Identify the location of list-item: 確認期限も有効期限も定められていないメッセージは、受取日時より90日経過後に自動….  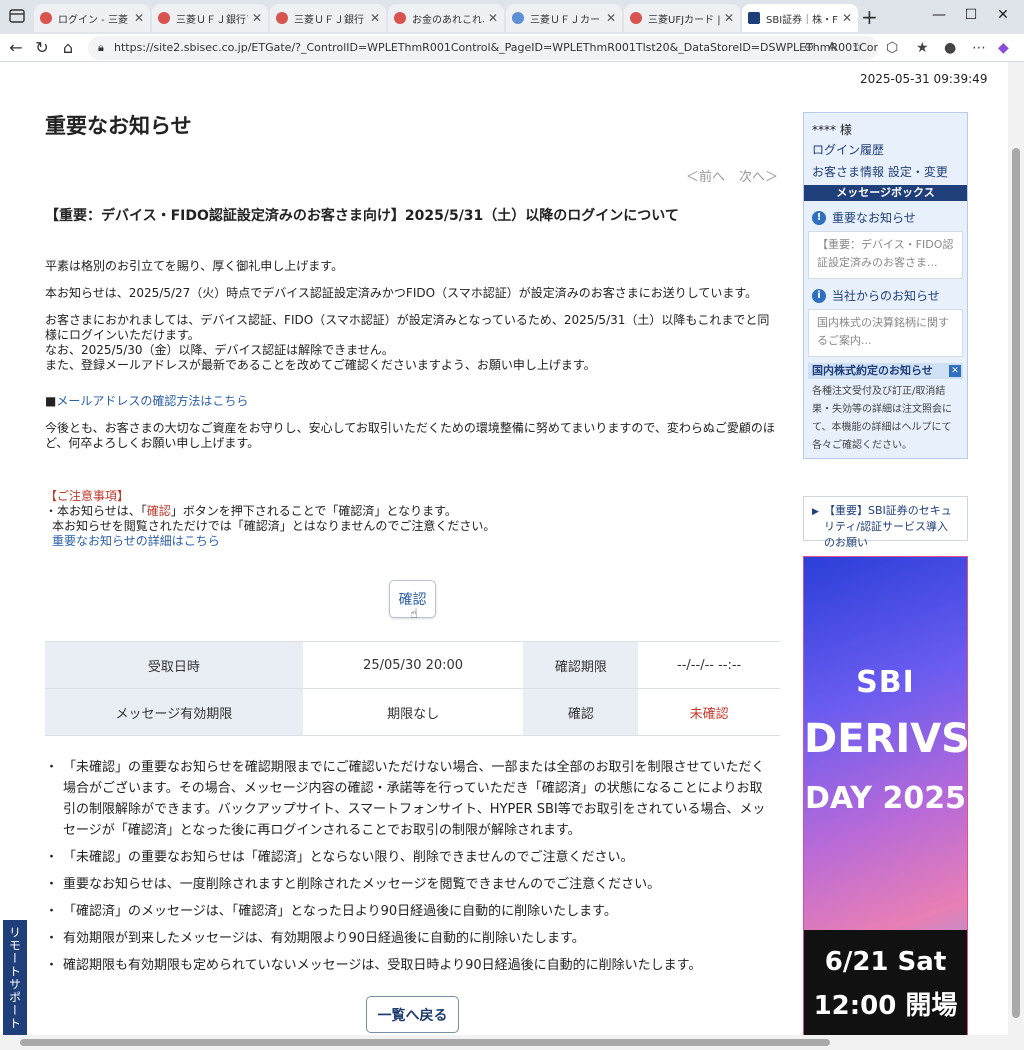
(410, 965).